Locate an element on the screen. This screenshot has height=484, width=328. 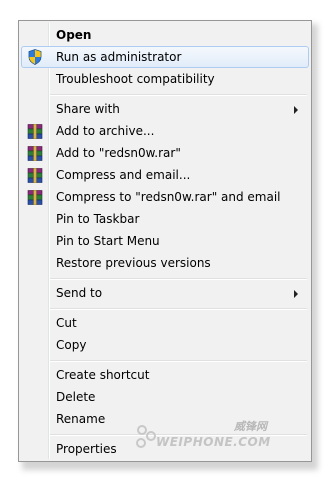
menu-item-label: Properties is located at coordinates (86, 449).